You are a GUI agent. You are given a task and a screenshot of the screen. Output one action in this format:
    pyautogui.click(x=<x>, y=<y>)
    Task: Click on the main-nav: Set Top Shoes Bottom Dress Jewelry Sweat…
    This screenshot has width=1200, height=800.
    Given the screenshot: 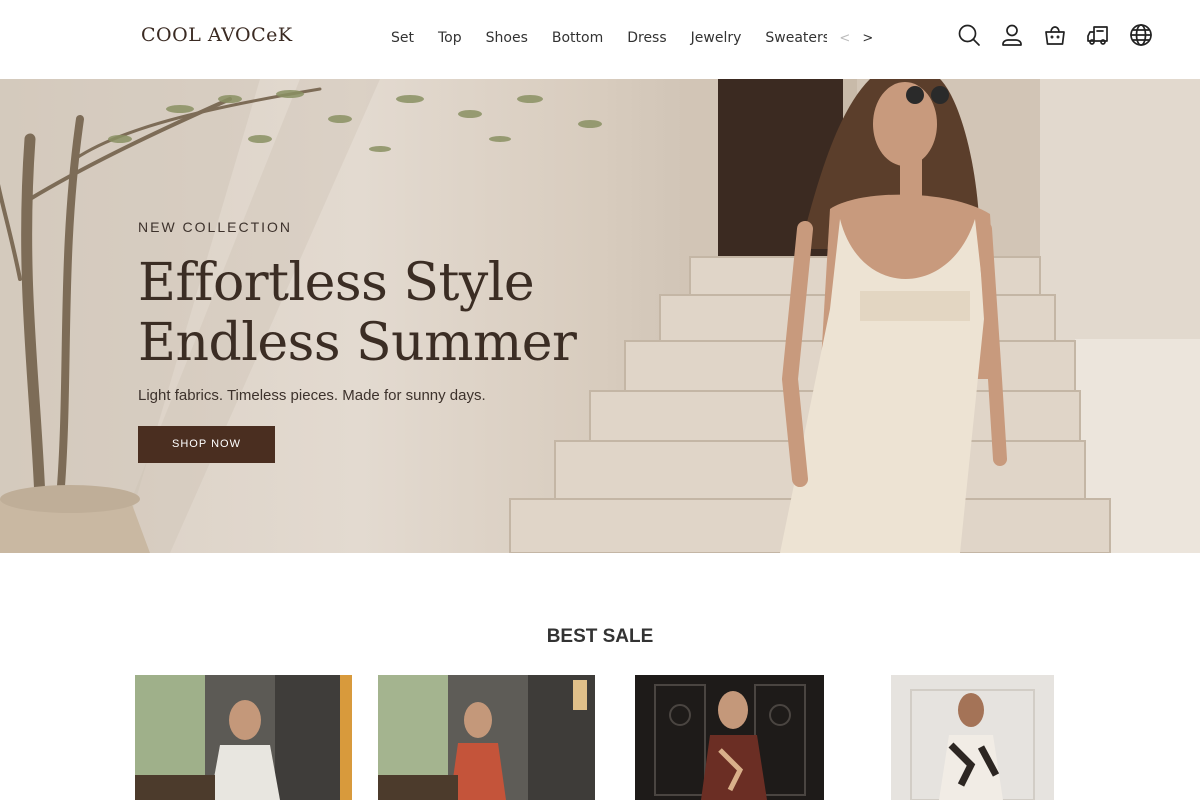 What is the action you would take?
    pyautogui.click(x=638, y=38)
    